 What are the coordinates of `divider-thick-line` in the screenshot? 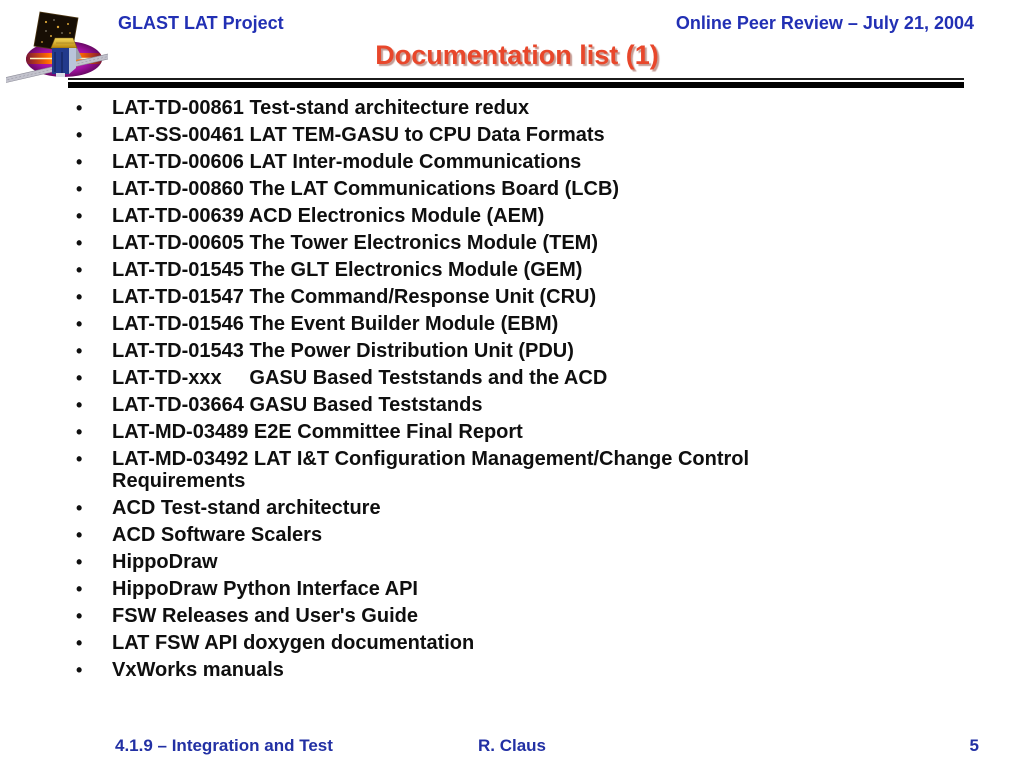 It's located at (516, 85).